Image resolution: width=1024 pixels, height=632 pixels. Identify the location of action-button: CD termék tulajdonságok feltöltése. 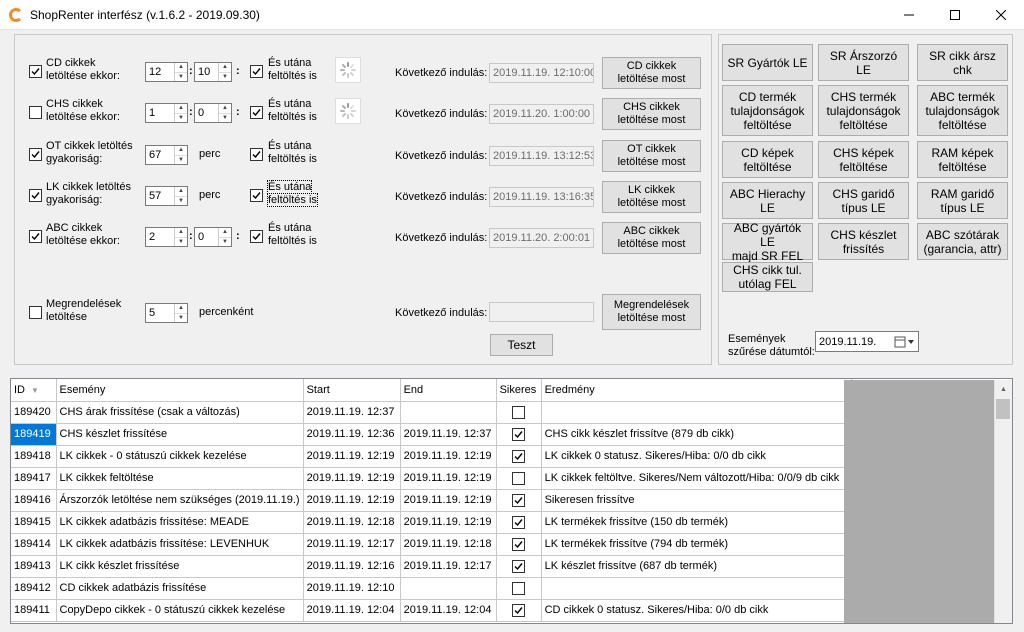
(767, 110).